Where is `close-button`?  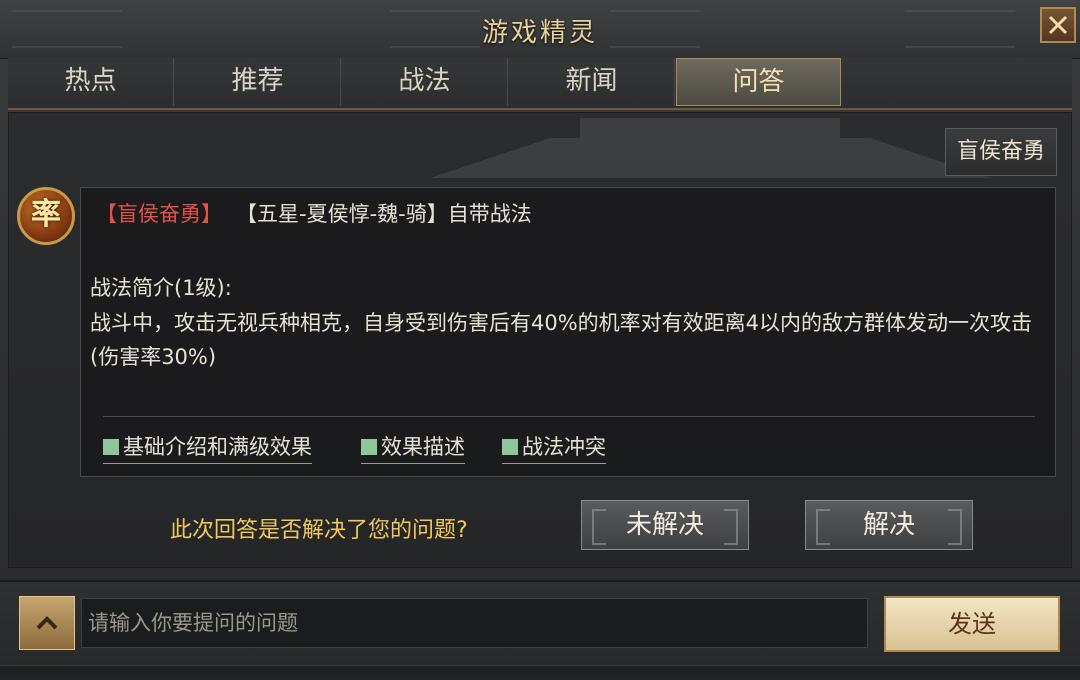
close-button is located at coordinates (1058, 25).